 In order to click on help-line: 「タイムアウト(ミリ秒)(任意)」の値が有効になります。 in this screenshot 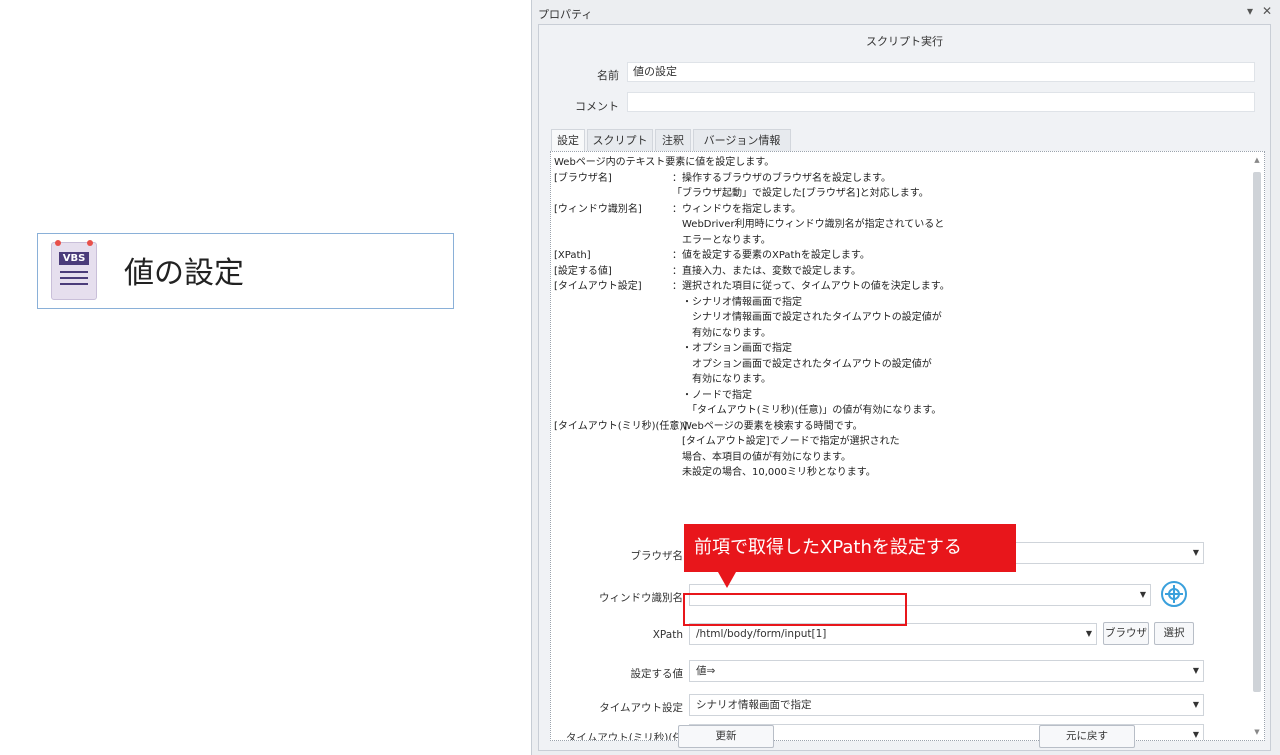, I will do `click(752, 411)`.